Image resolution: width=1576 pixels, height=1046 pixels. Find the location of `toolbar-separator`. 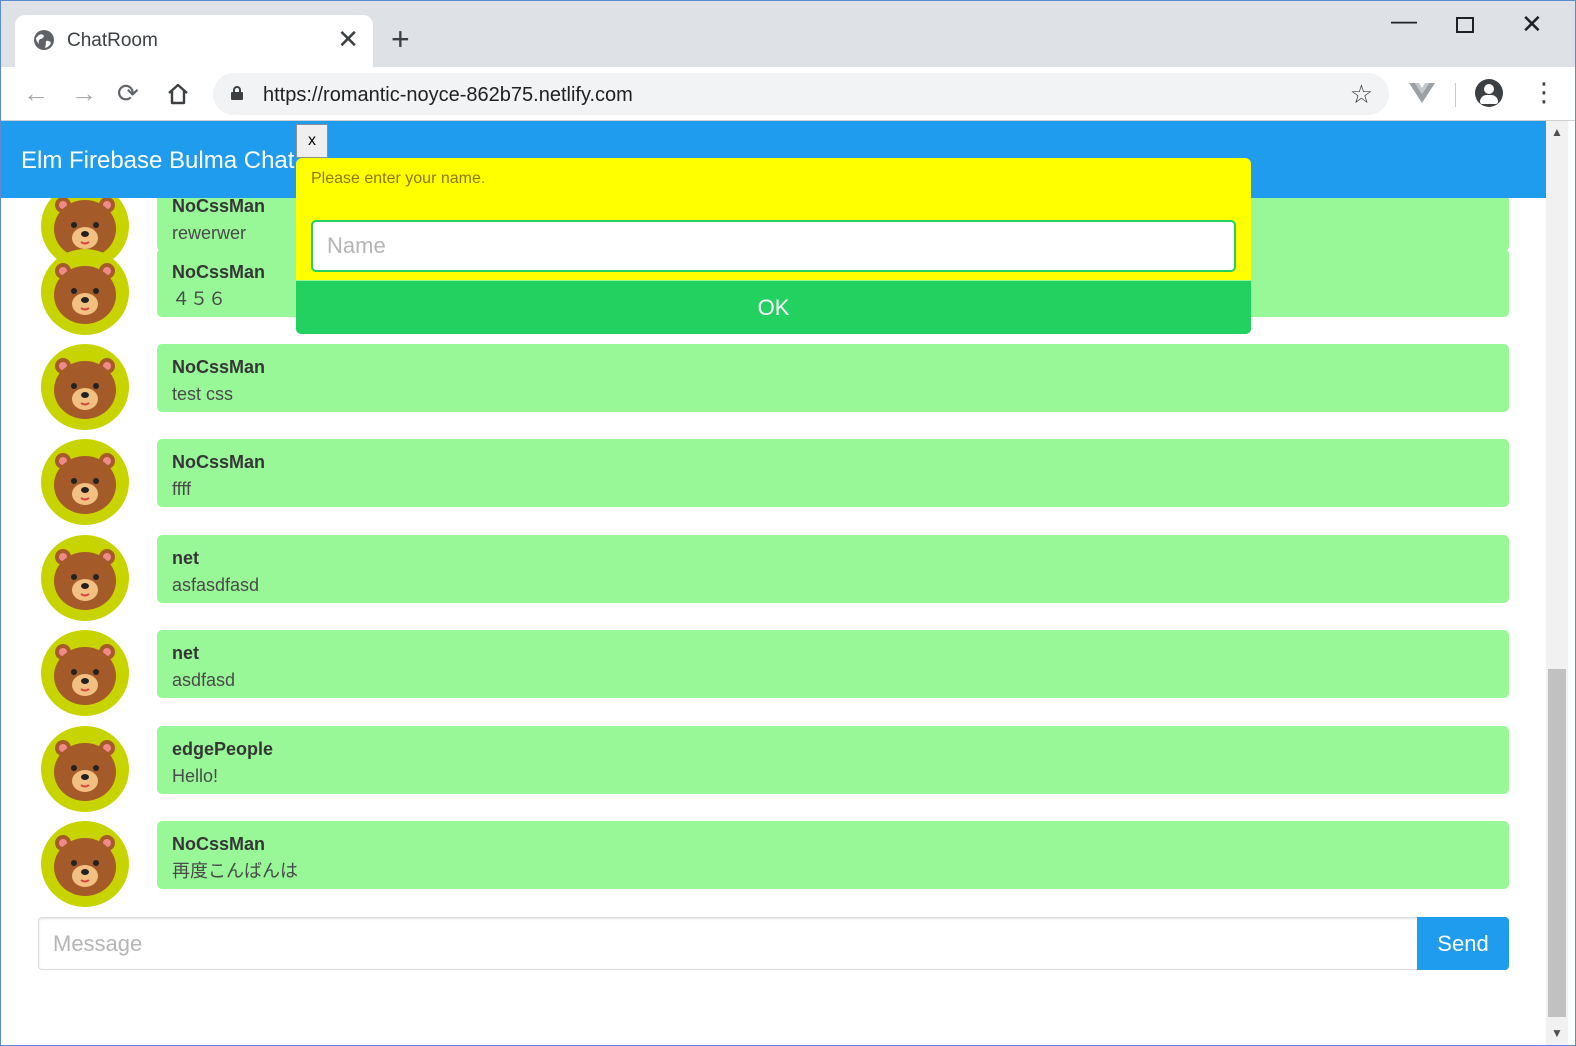

toolbar-separator is located at coordinates (1455, 95).